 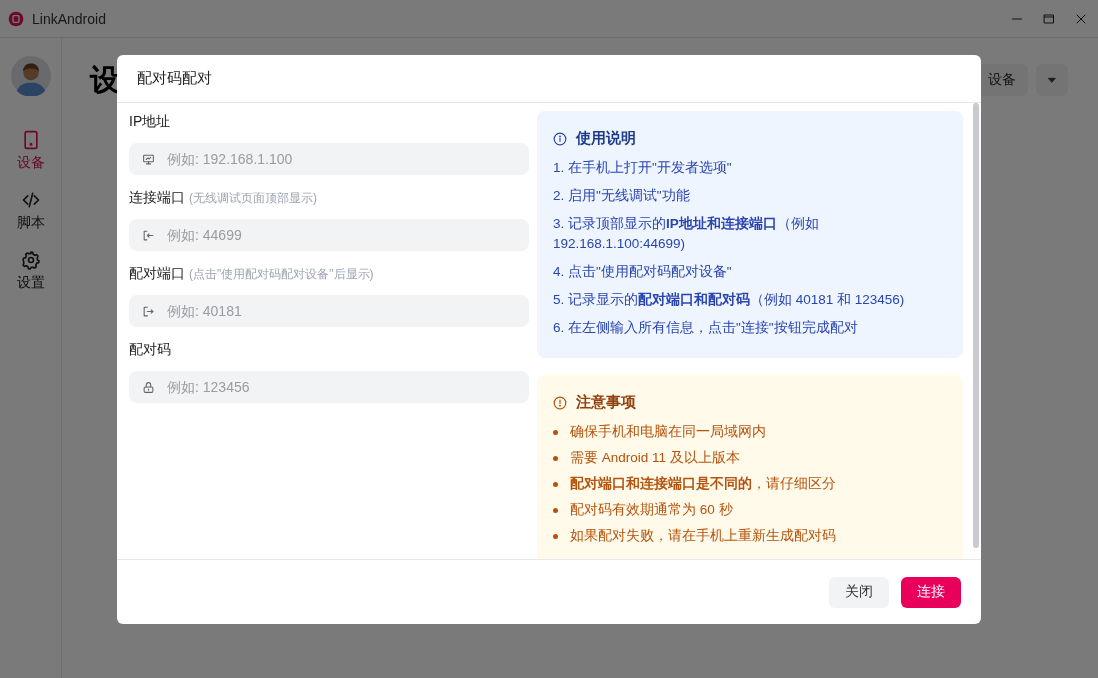 I want to click on page-heading: 设, so click(x=105, y=79).